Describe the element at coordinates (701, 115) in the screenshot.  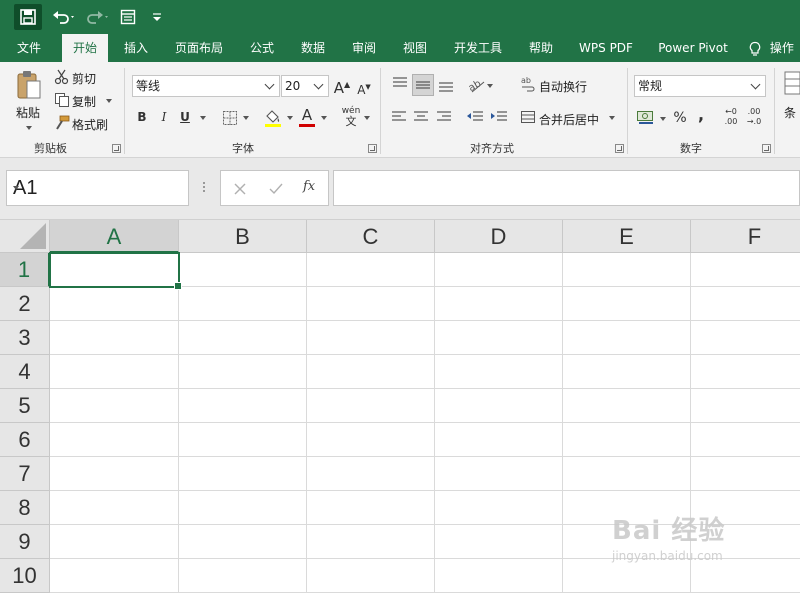
I see `comma-style-button: ,` at that location.